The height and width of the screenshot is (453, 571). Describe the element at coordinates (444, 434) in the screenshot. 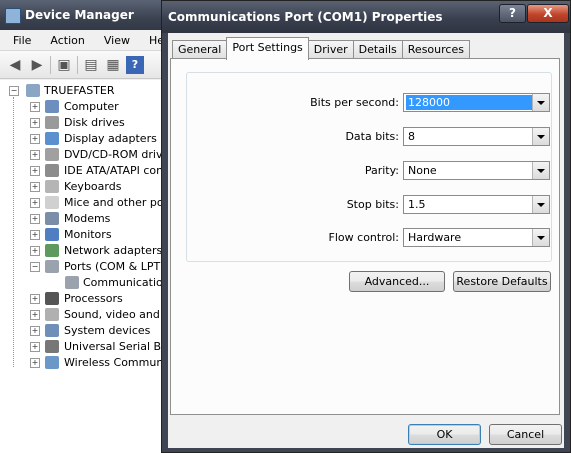

I see `ok-button: OK` at that location.